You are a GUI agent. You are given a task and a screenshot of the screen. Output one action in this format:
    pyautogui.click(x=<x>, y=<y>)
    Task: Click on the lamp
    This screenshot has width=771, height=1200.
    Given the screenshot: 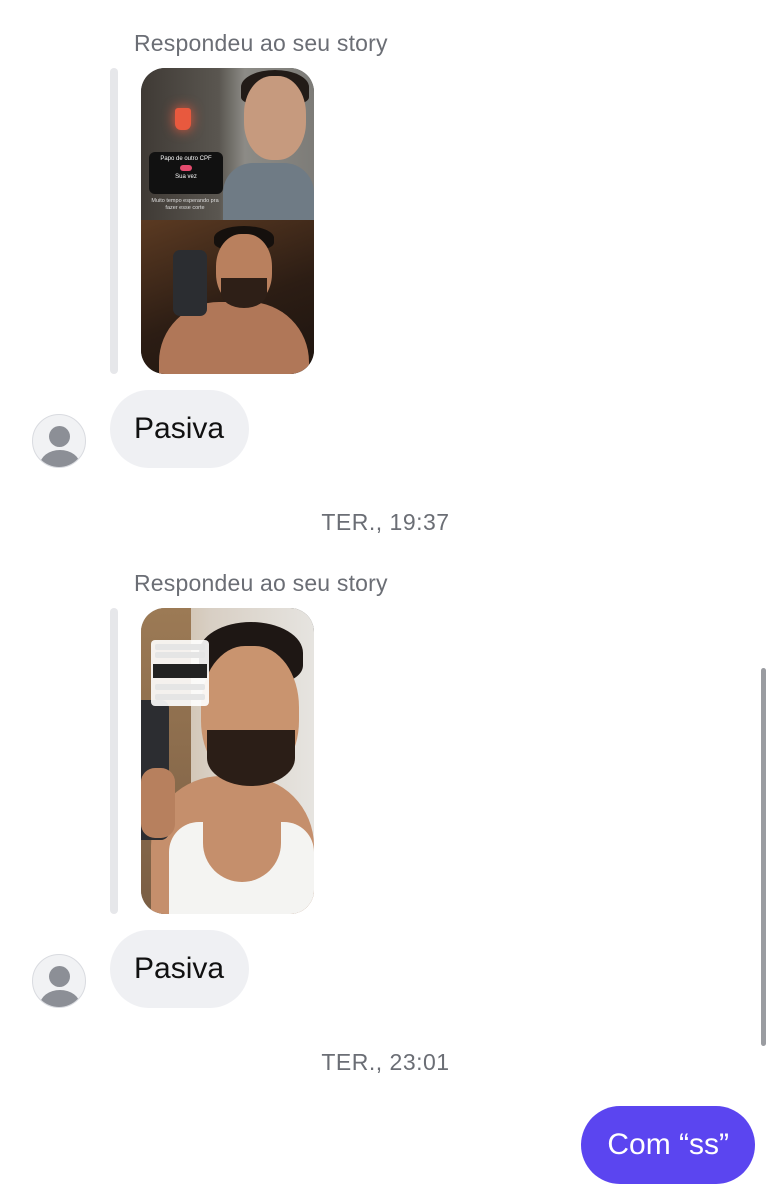 What is the action you would take?
    pyautogui.click(x=183, y=119)
    